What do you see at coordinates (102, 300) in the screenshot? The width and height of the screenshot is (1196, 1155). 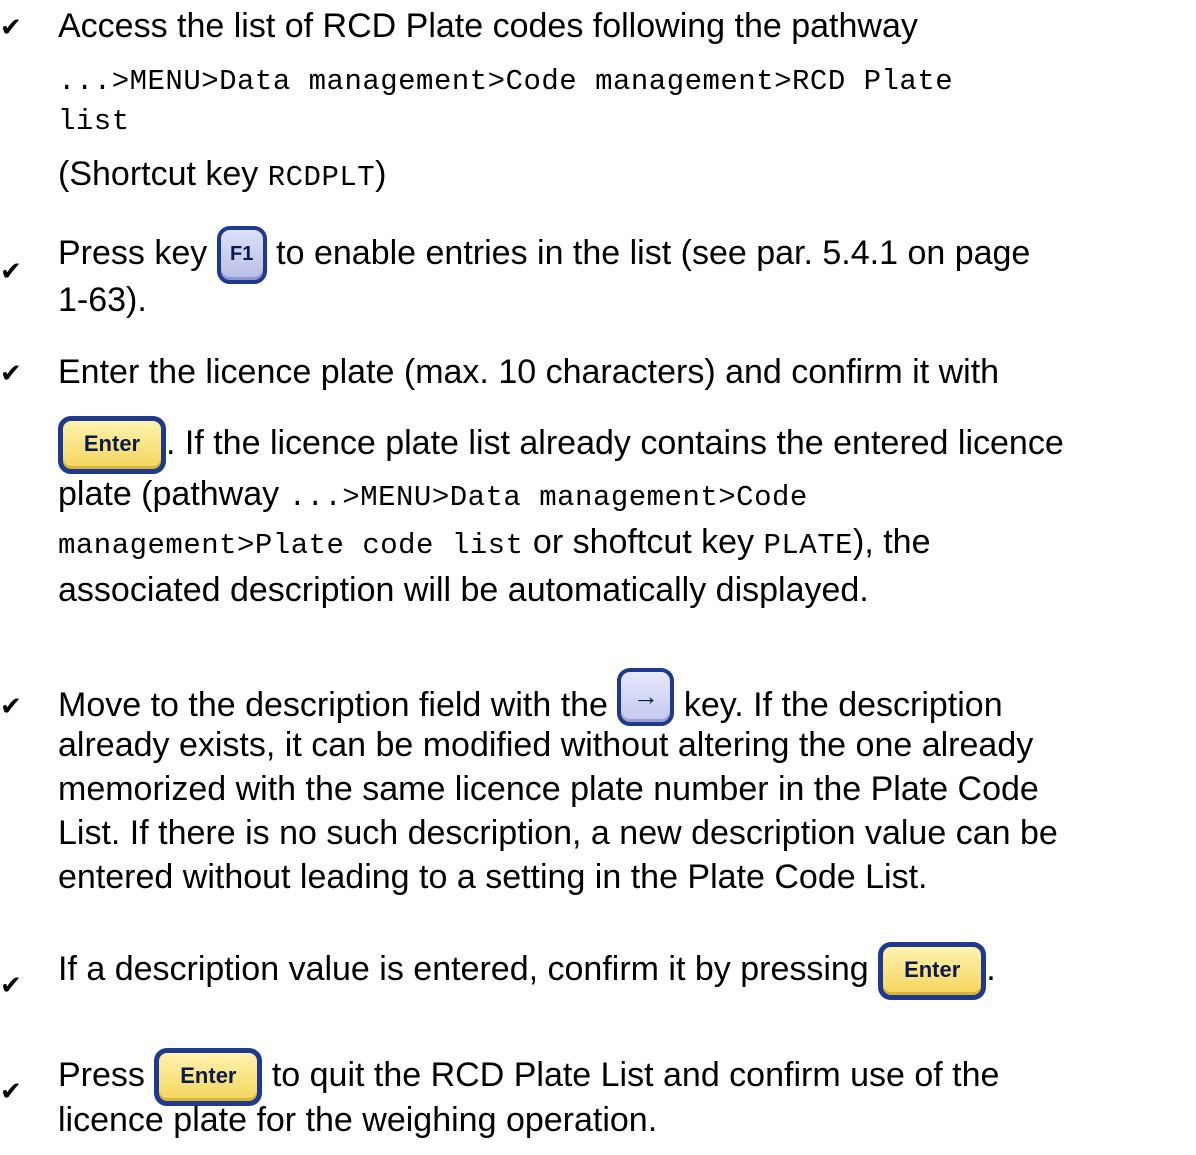 I see `instruction-text-line2: 1-63).` at bounding box center [102, 300].